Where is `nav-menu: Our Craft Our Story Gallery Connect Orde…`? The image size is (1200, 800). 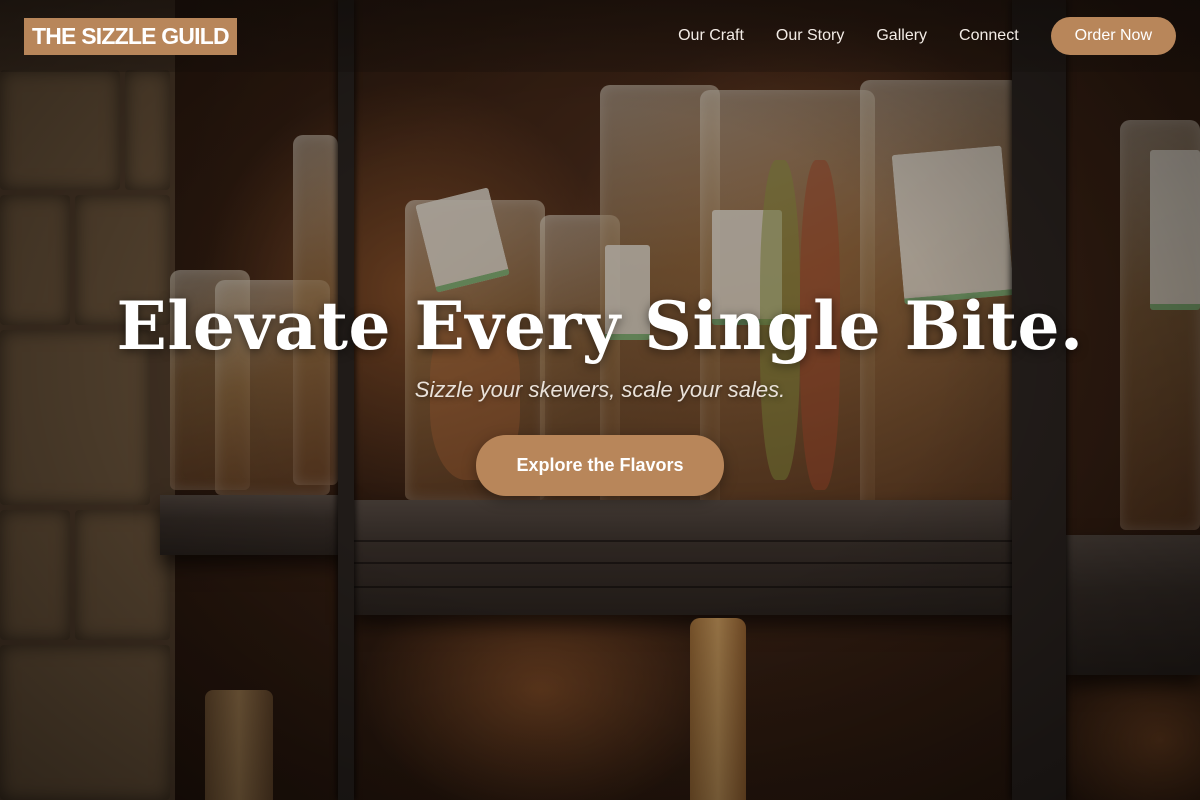
nav-menu: Our Craft Our Story Gallery Connect Orde… is located at coordinates (911, 36).